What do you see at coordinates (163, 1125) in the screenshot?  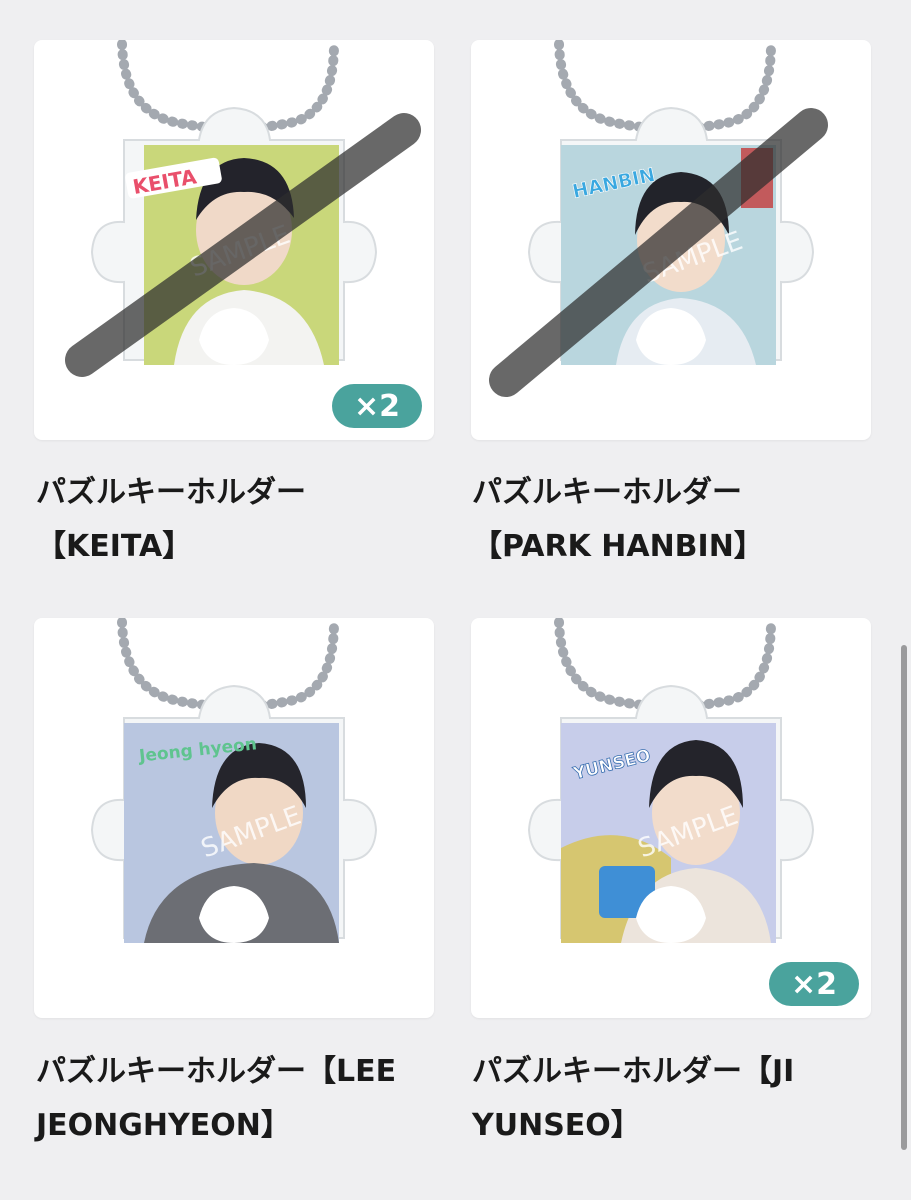 I see `title-line-2: JEONGHYEON】` at bounding box center [163, 1125].